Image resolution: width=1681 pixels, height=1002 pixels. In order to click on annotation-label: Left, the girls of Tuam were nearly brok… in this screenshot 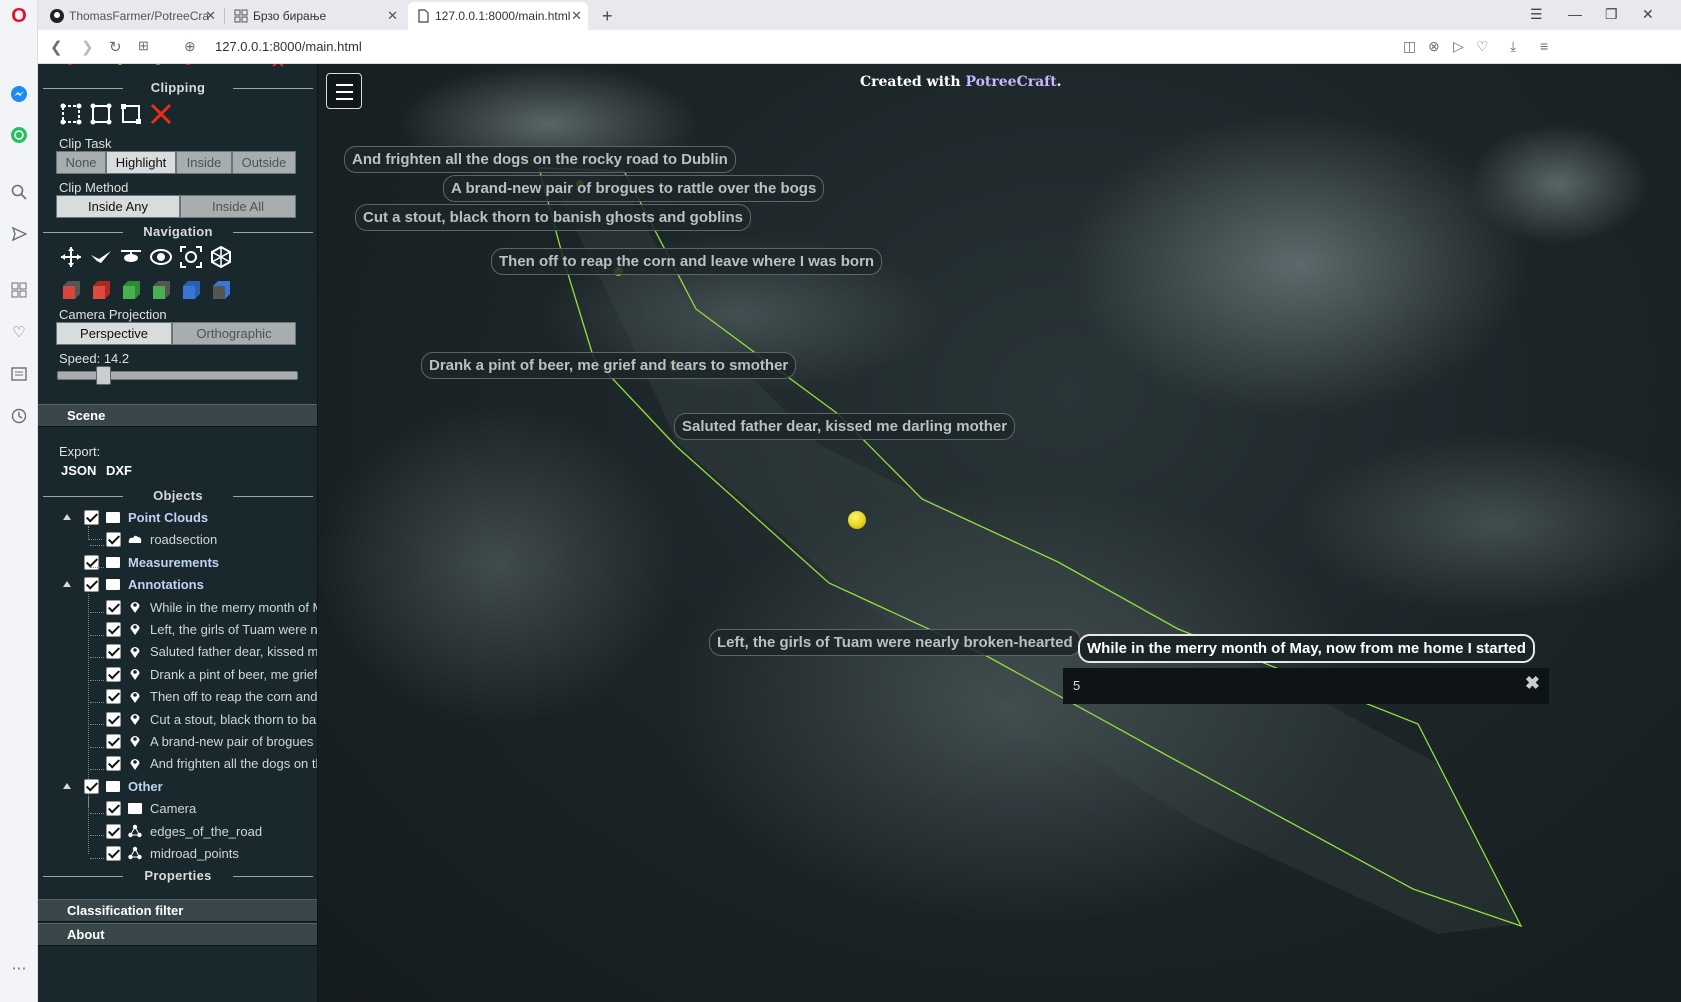, I will do `click(895, 642)`.